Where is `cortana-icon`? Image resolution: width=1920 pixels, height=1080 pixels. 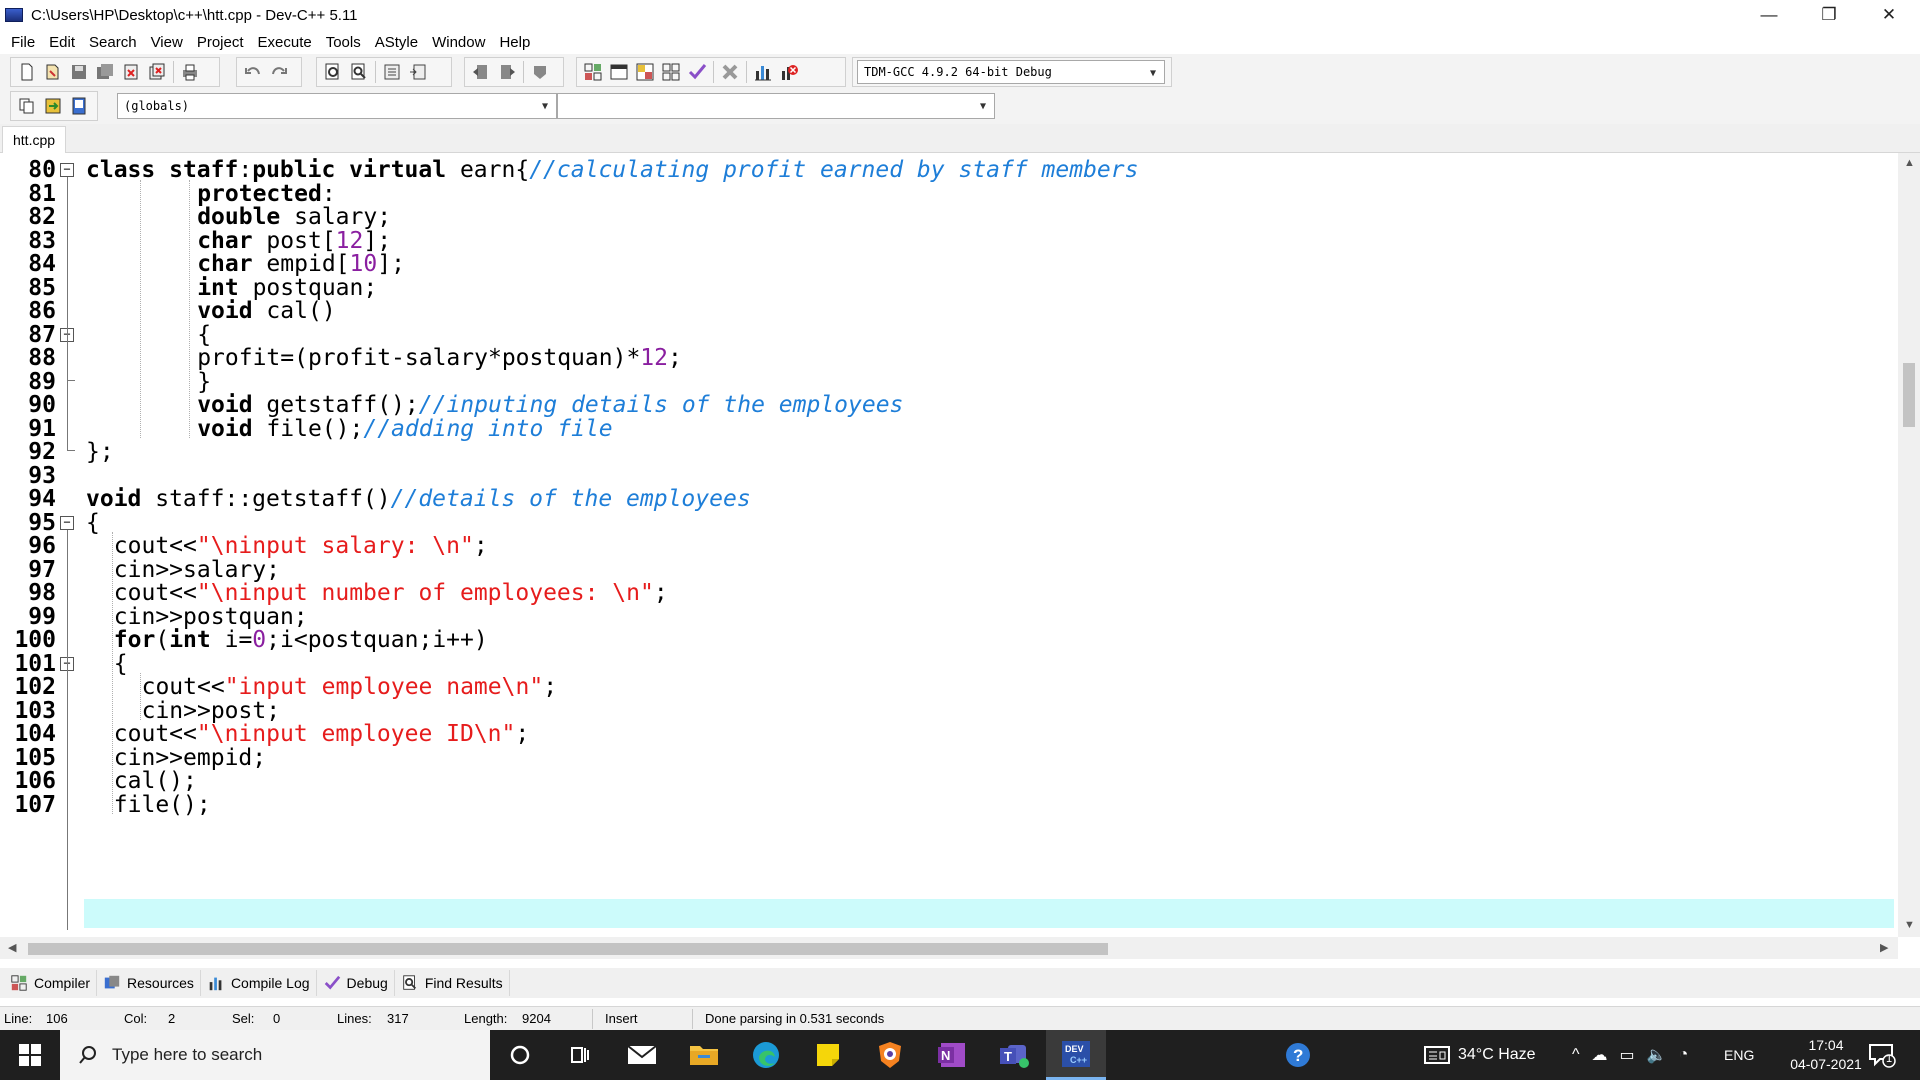
cortana-icon is located at coordinates (520, 1055).